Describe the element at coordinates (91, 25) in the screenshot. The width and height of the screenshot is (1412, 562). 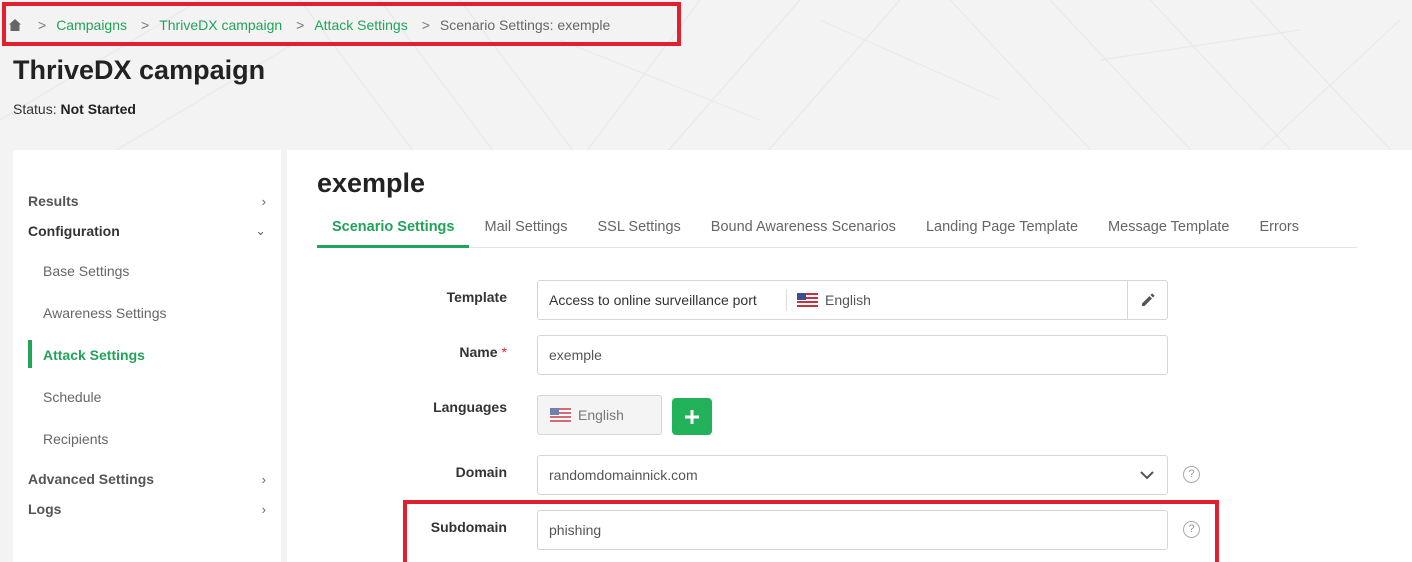
I see `breadcrumb-link-campaigns: Campaigns` at that location.